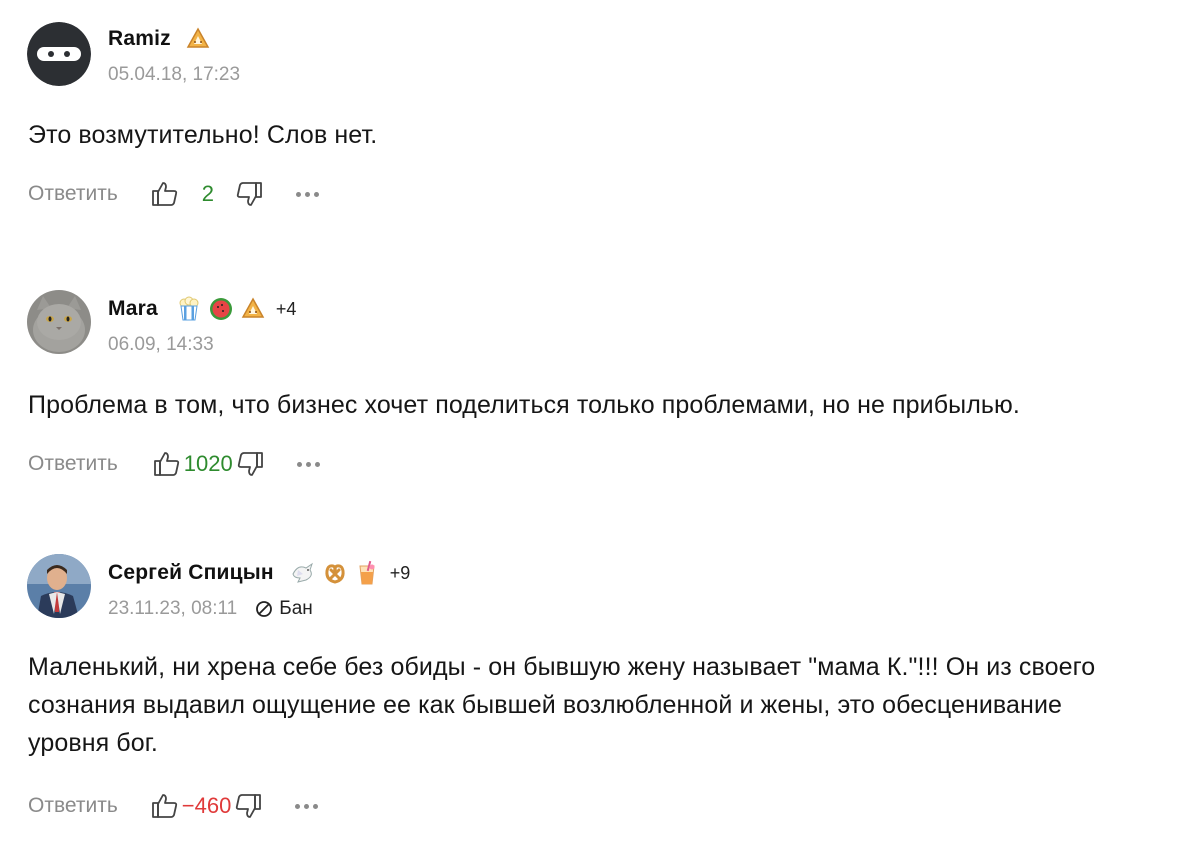  I want to click on comment-date: 05.04.18, 17:23, so click(174, 74).